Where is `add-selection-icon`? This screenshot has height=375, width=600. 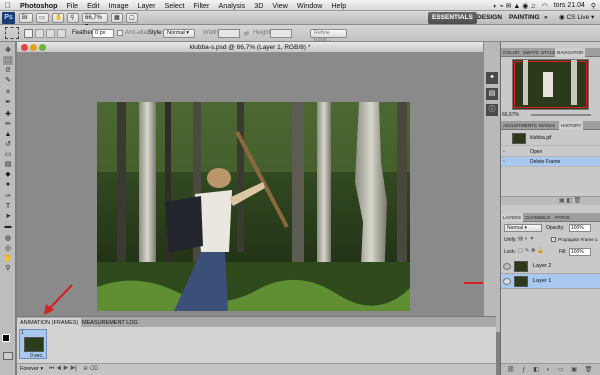
add-selection-icon is located at coordinates (39, 33).